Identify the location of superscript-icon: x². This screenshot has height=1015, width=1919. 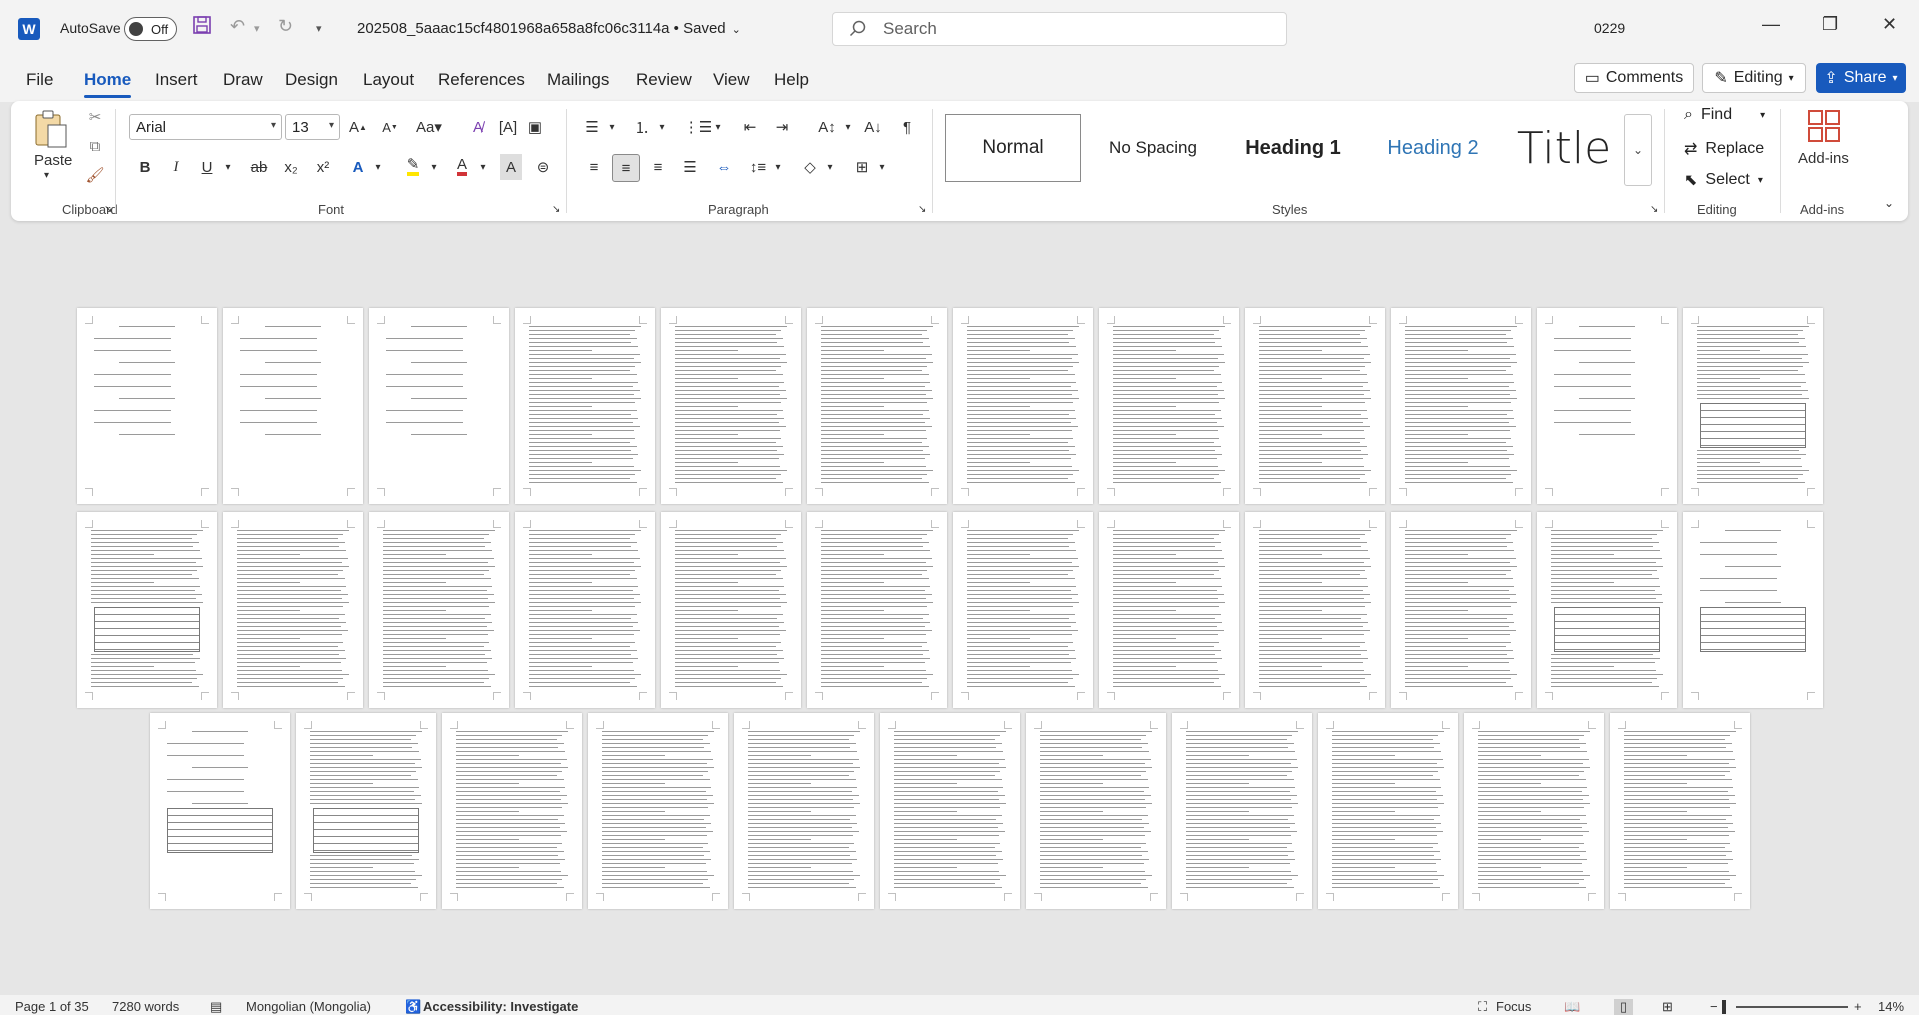
(323, 167).